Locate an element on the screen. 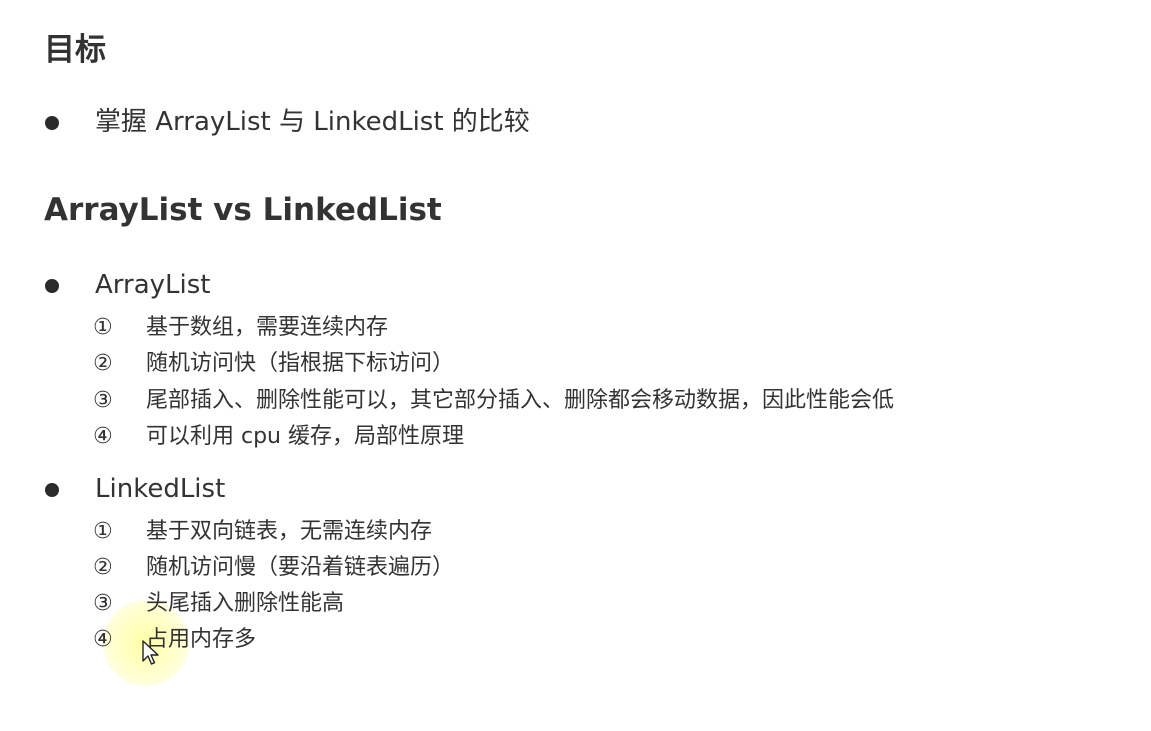 The height and width of the screenshot is (731, 1151). heading-comparison: ArrayList vs LinkedList is located at coordinates (243, 210).